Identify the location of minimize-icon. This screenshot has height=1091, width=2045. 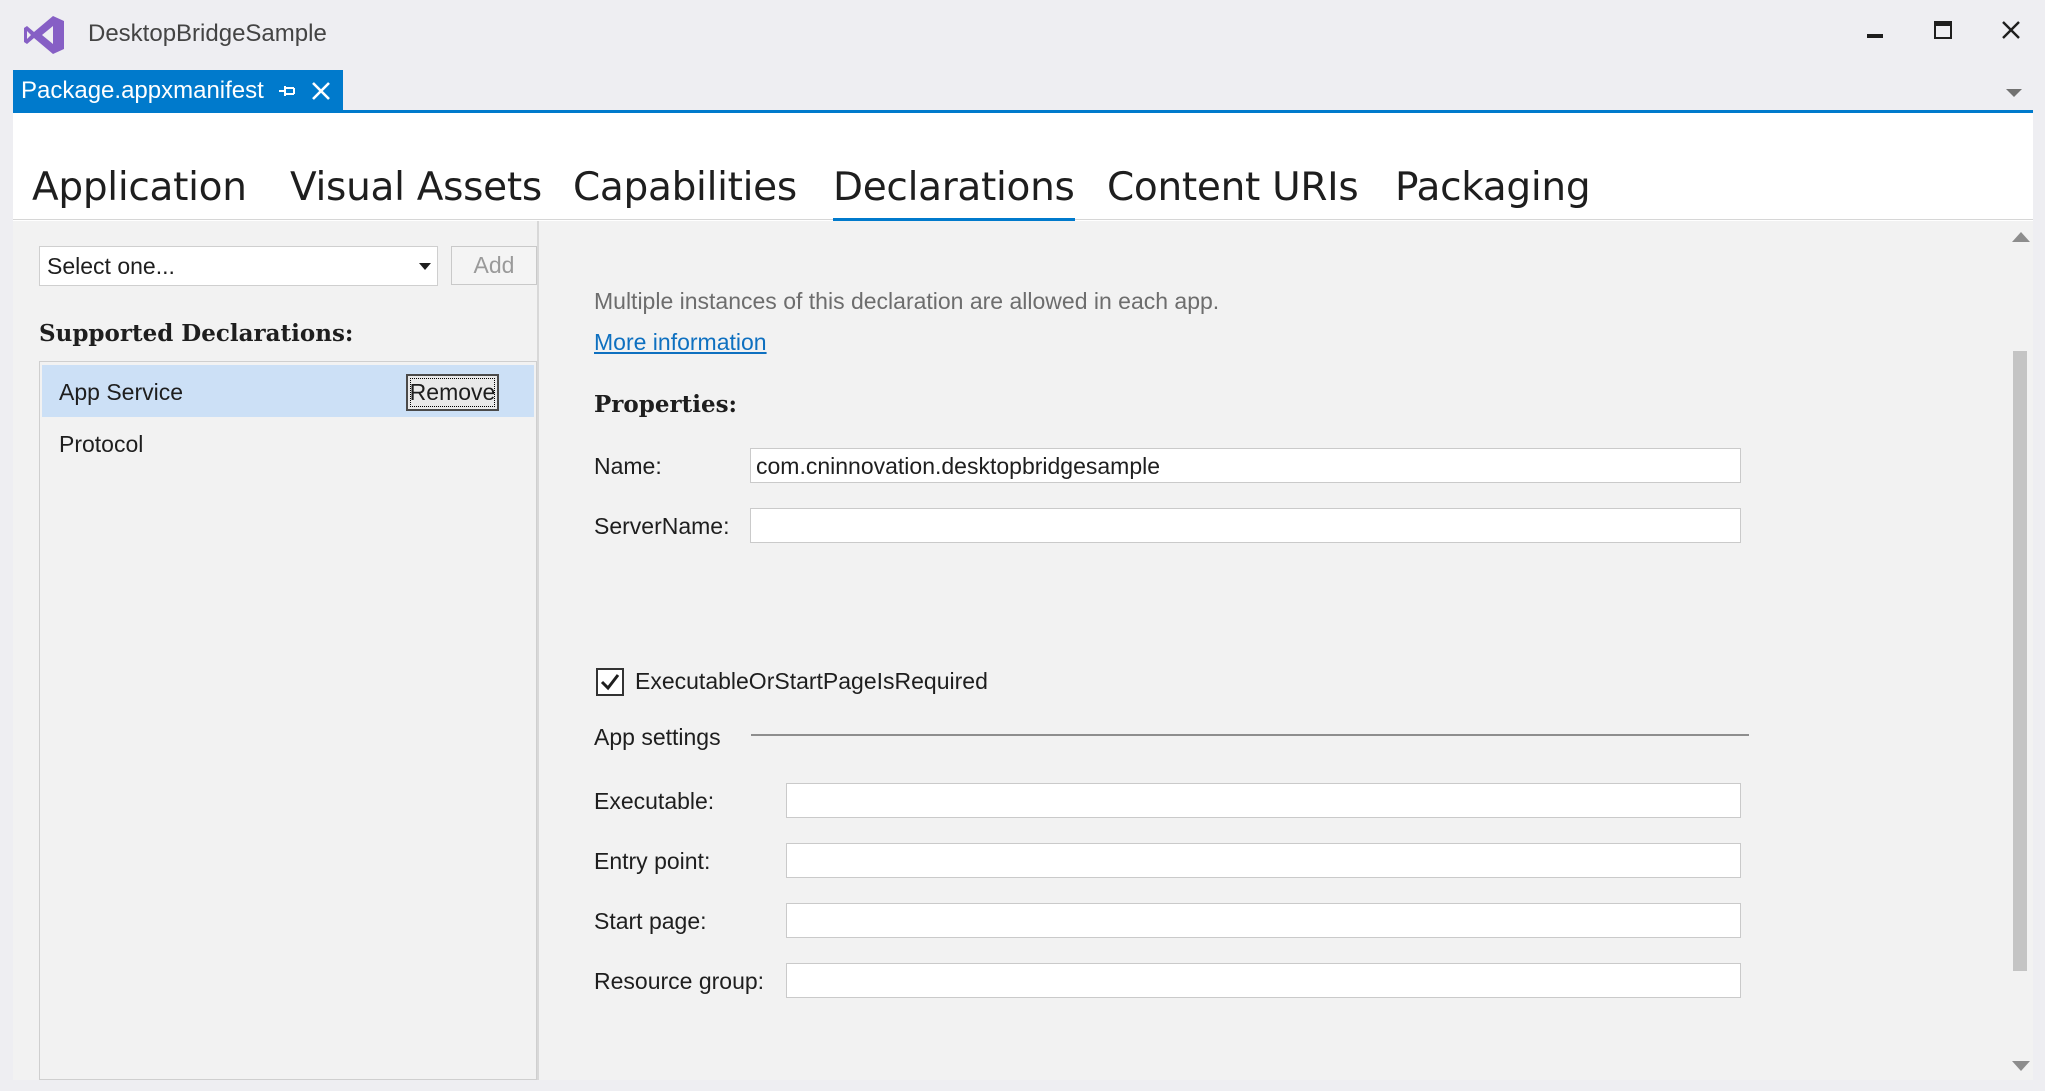
(1875, 36).